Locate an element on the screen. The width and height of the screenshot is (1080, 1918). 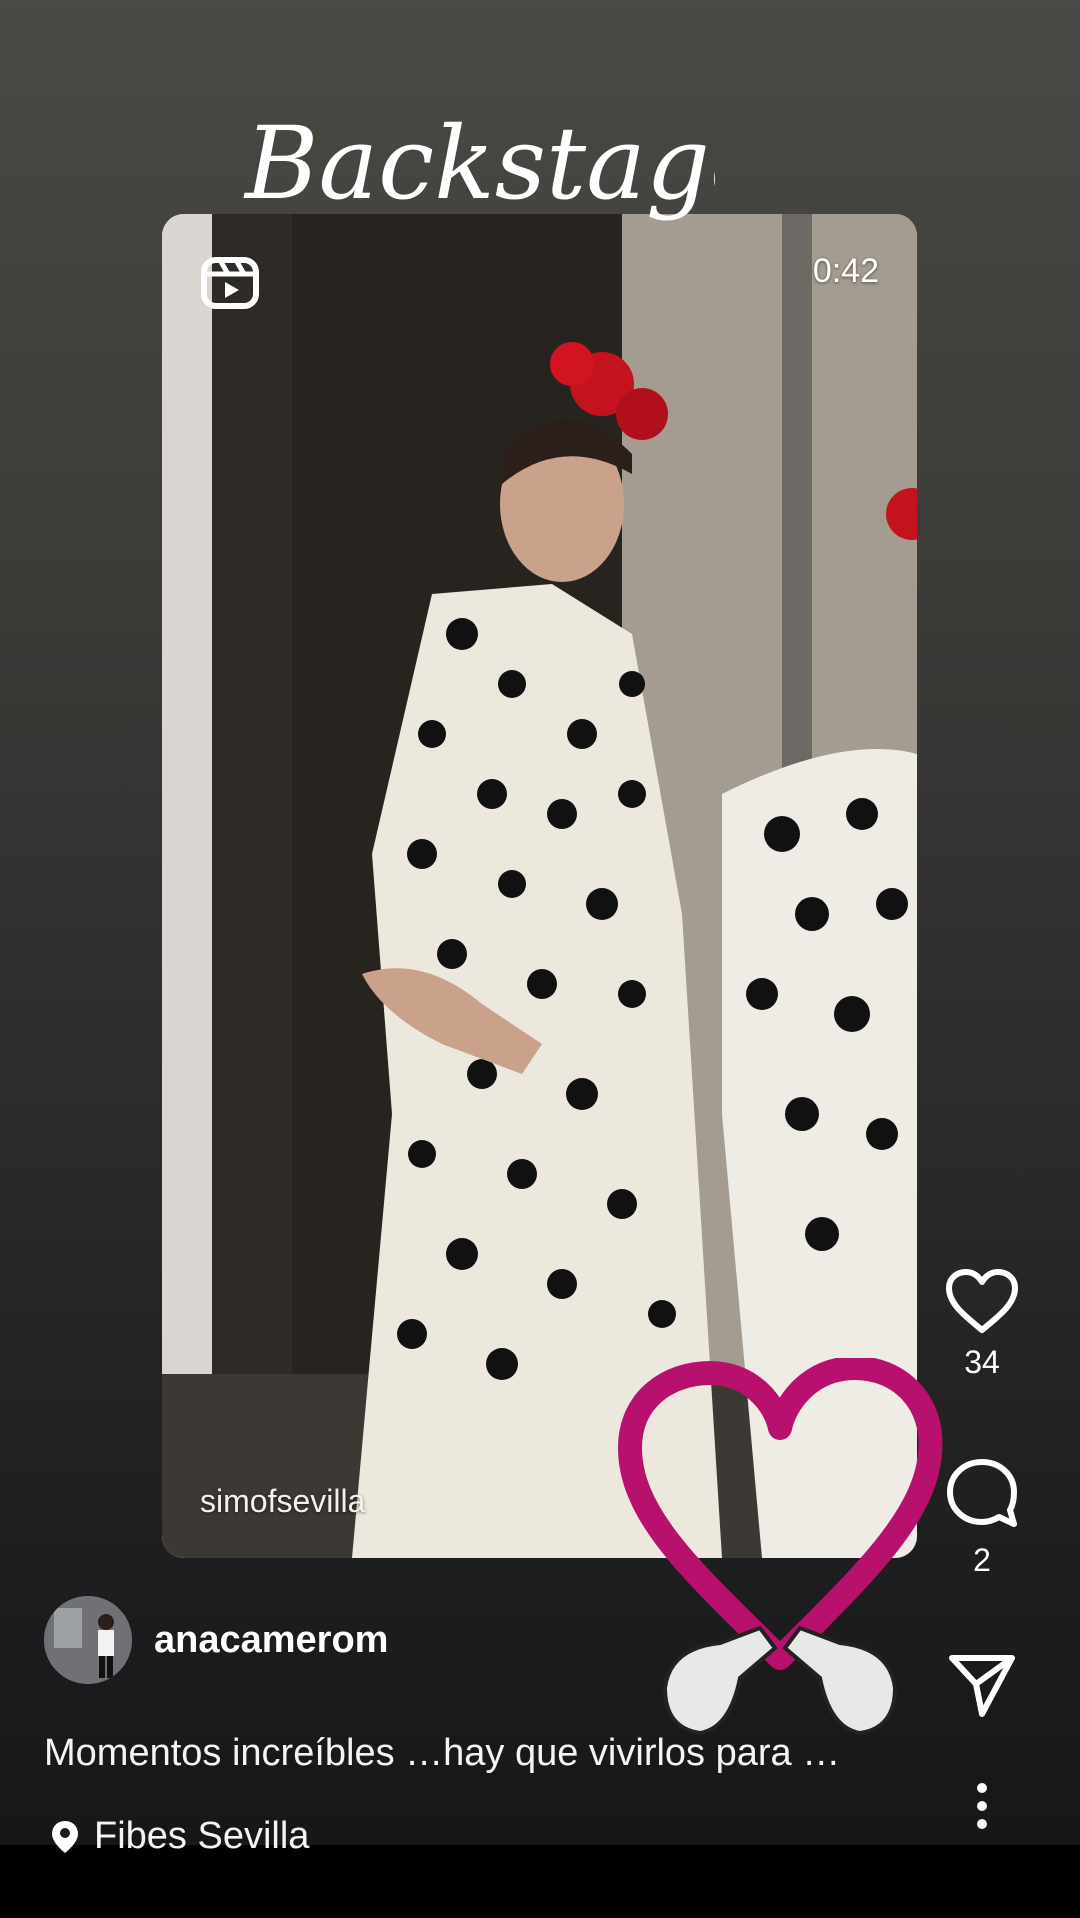
heart-icon is located at coordinates (982, 1301).